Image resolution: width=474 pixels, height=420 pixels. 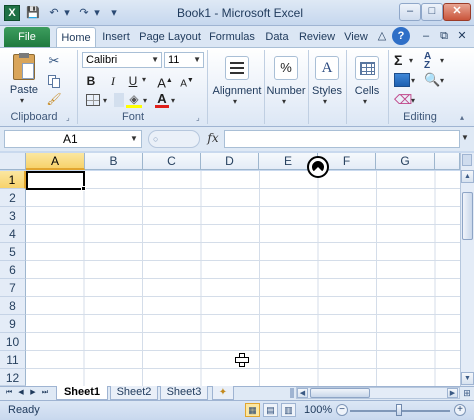 What do you see at coordinates (442, 80) in the screenshot?
I see `find-select-dropdown-icon: ▾` at bounding box center [442, 80].